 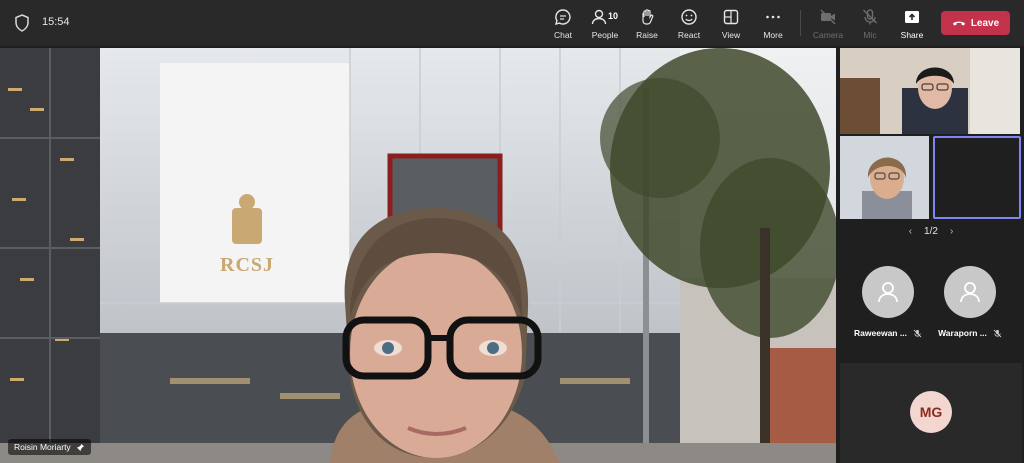 I want to click on more-dots-icon, so click(x=773, y=17).